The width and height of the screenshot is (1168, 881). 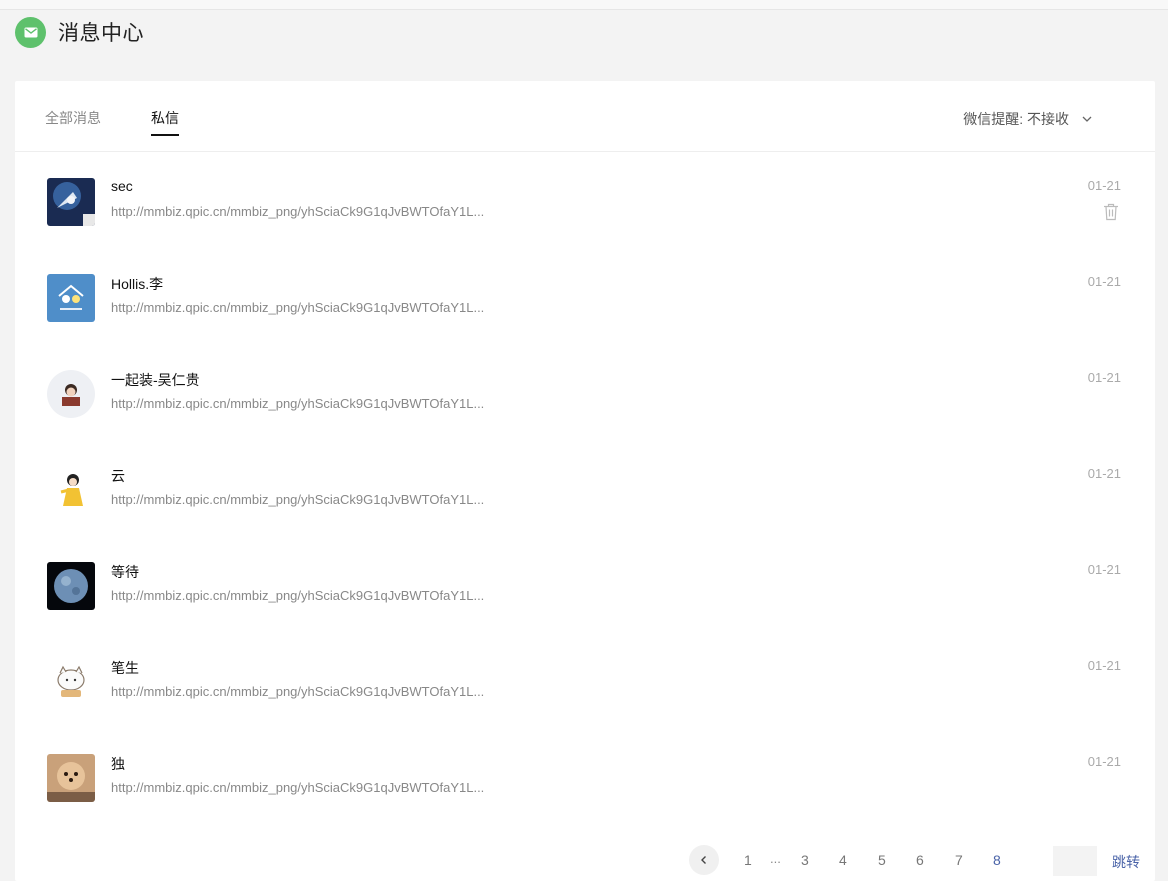 What do you see at coordinates (959, 860) in the screenshot?
I see `page-7: 7` at bounding box center [959, 860].